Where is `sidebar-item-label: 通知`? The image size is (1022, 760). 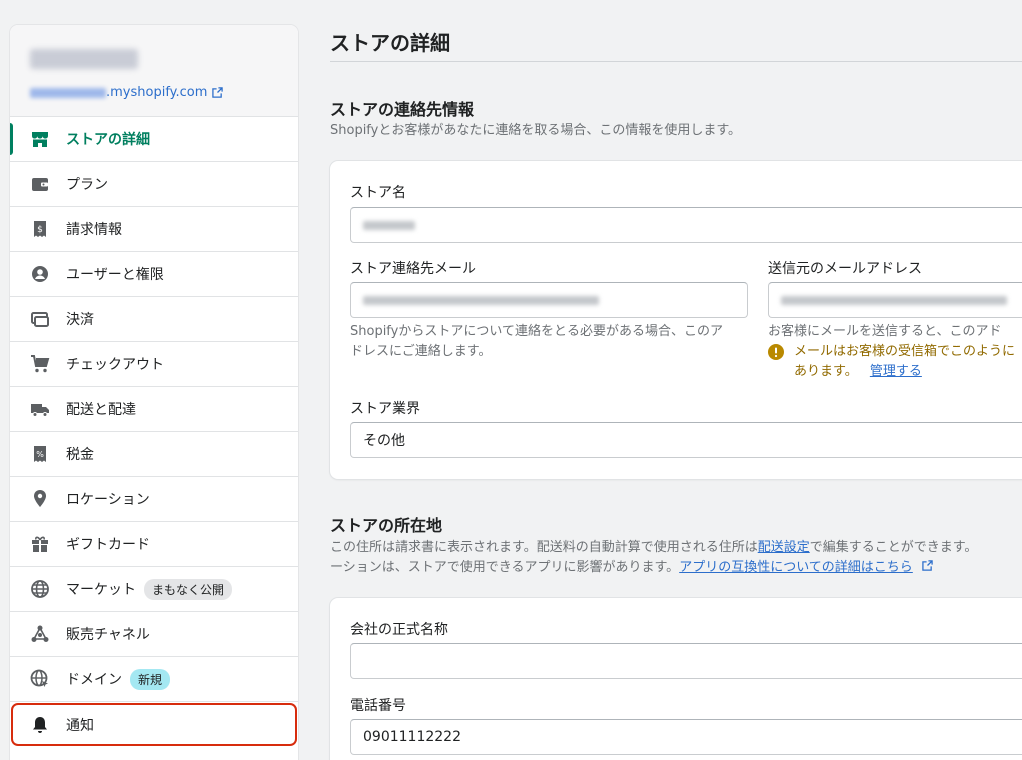 sidebar-item-label: 通知 is located at coordinates (80, 725).